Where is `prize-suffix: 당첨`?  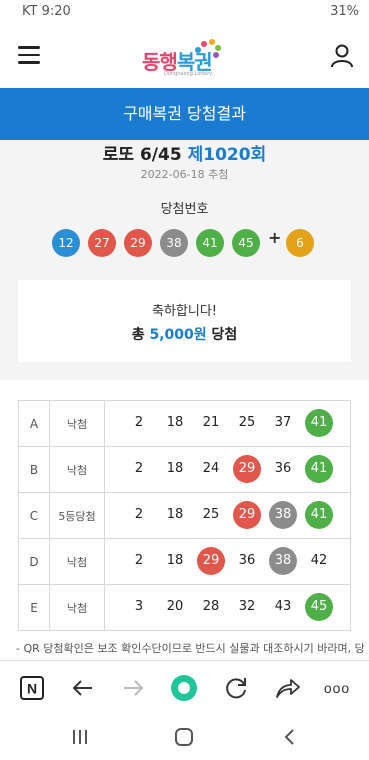
prize-suffix: 당첨 is located at coordinates (224, 335).